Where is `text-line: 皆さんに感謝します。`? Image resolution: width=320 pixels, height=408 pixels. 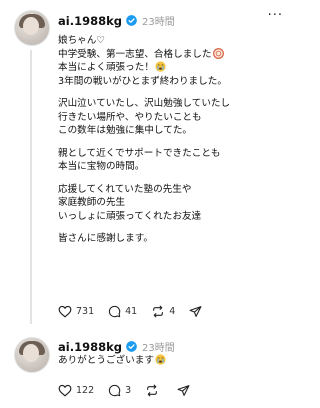
text-line: 皆さんに感謝します。 is located at coordinates (105, 238).